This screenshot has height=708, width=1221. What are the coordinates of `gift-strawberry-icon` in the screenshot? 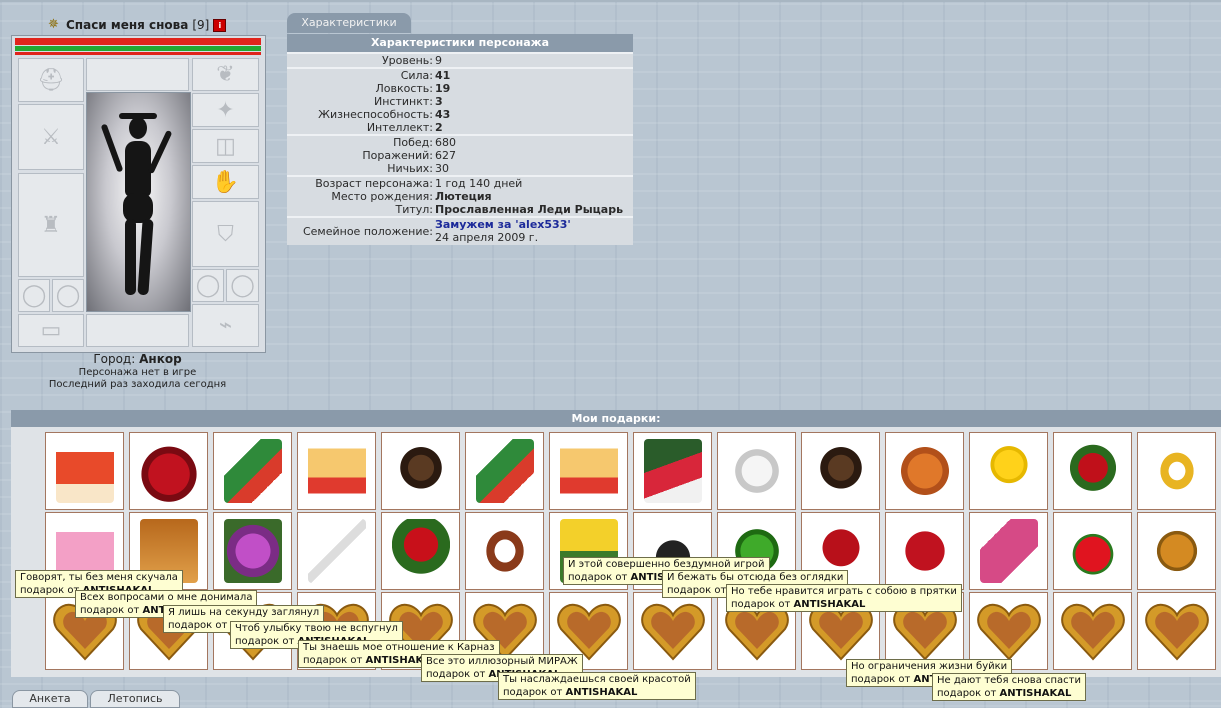 It's located at (1093, 551).